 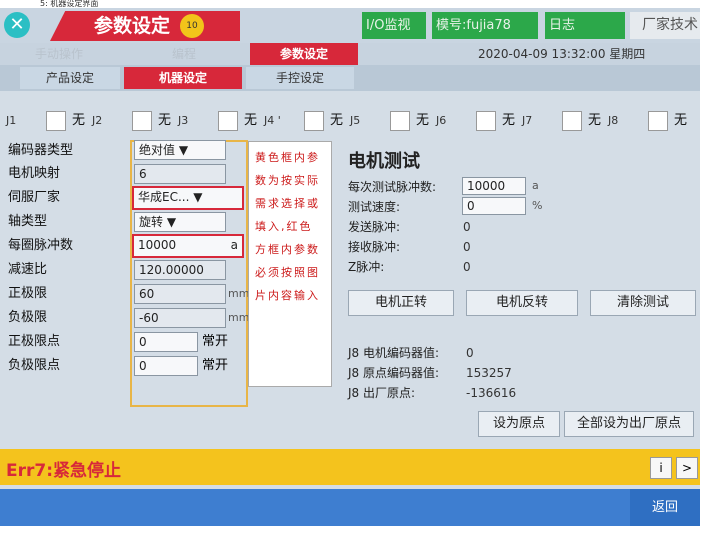 I want to click on alarm-message: Err7:紧急停止, so click(x=64, y=471).